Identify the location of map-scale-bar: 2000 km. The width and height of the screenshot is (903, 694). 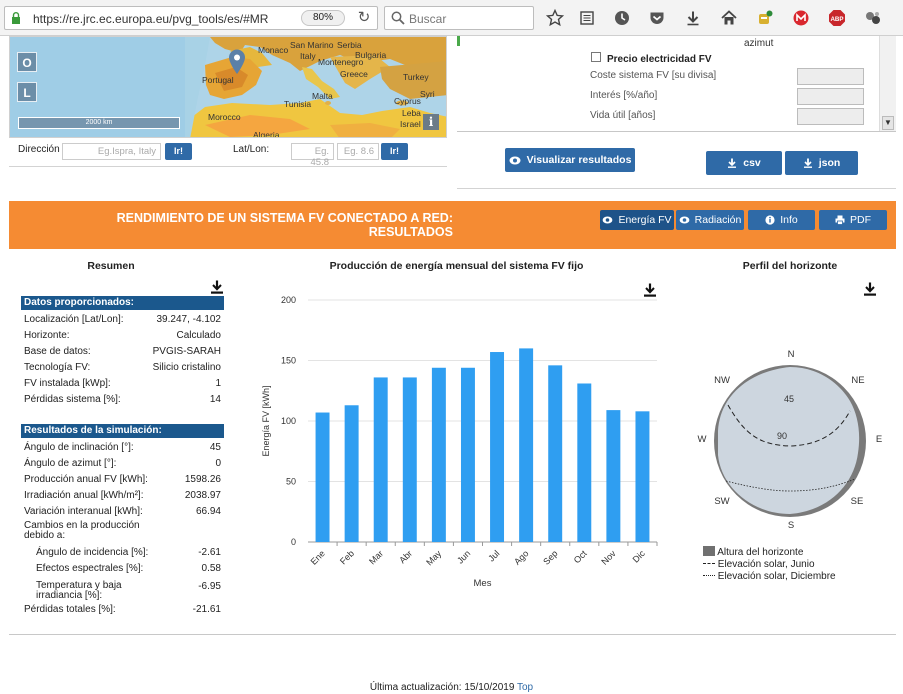
(99, 123).